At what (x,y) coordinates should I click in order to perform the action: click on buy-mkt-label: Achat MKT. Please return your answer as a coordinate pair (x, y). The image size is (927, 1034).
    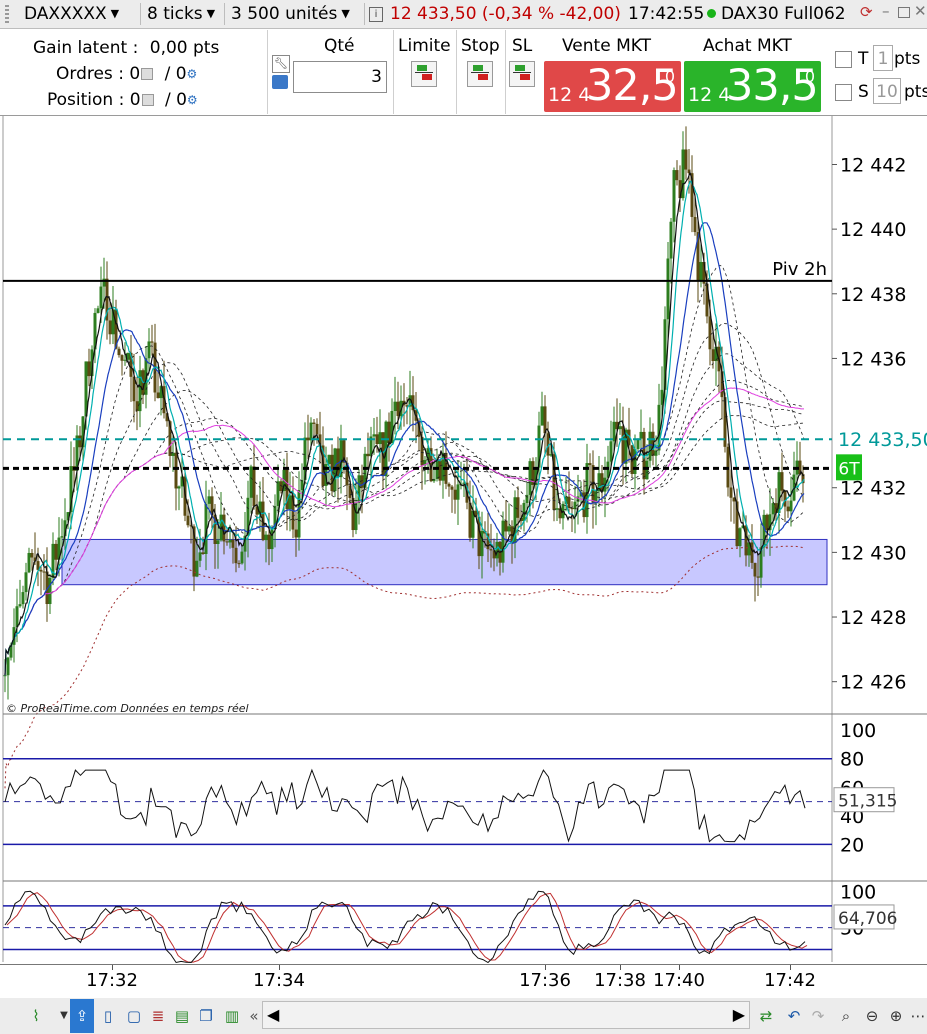
    Looking at the image, I should click on (747, 46).